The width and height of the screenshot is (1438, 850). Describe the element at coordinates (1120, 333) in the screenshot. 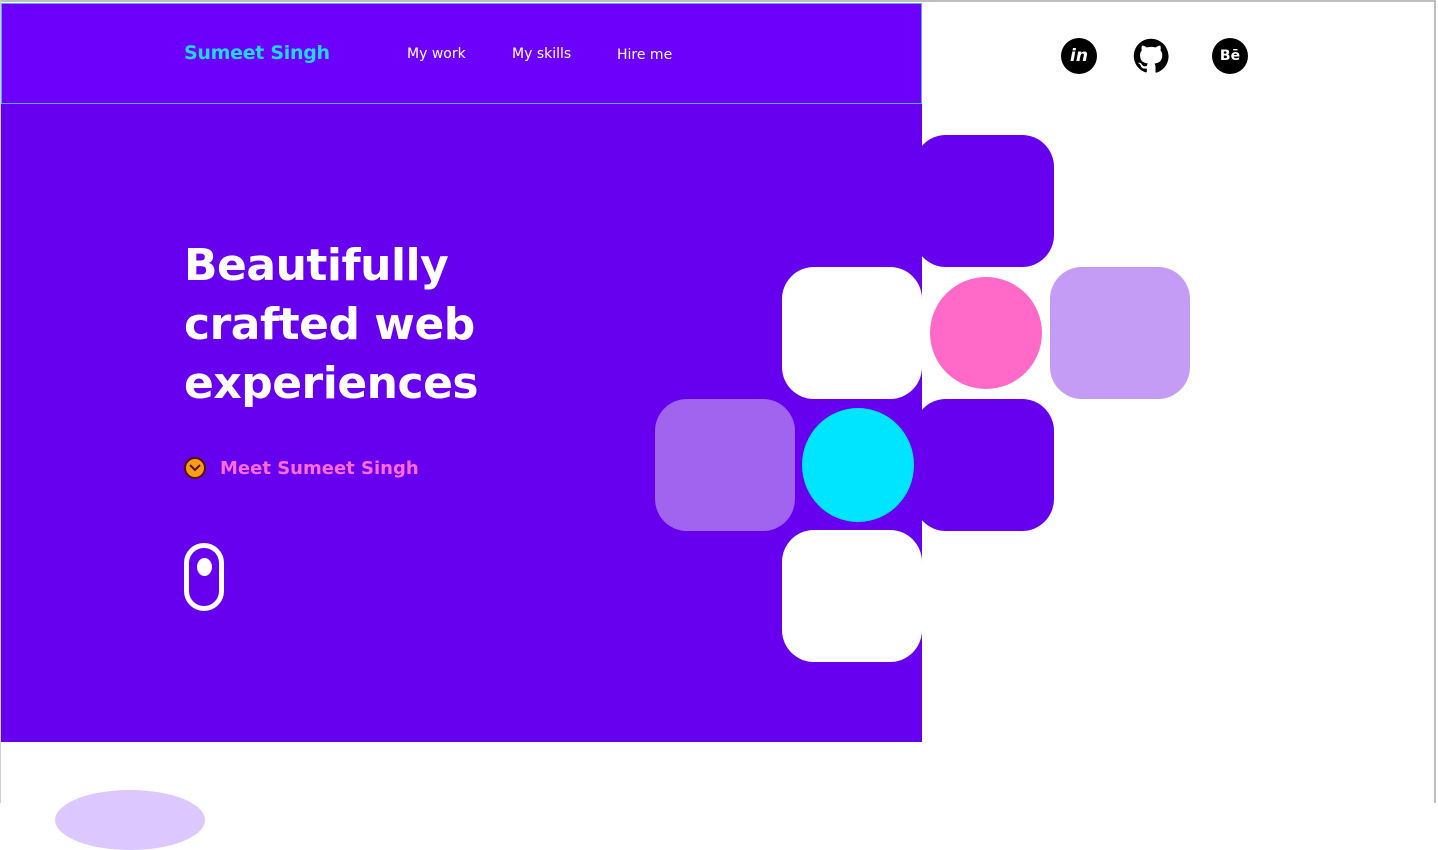

I see `tile-lilac` at that location.